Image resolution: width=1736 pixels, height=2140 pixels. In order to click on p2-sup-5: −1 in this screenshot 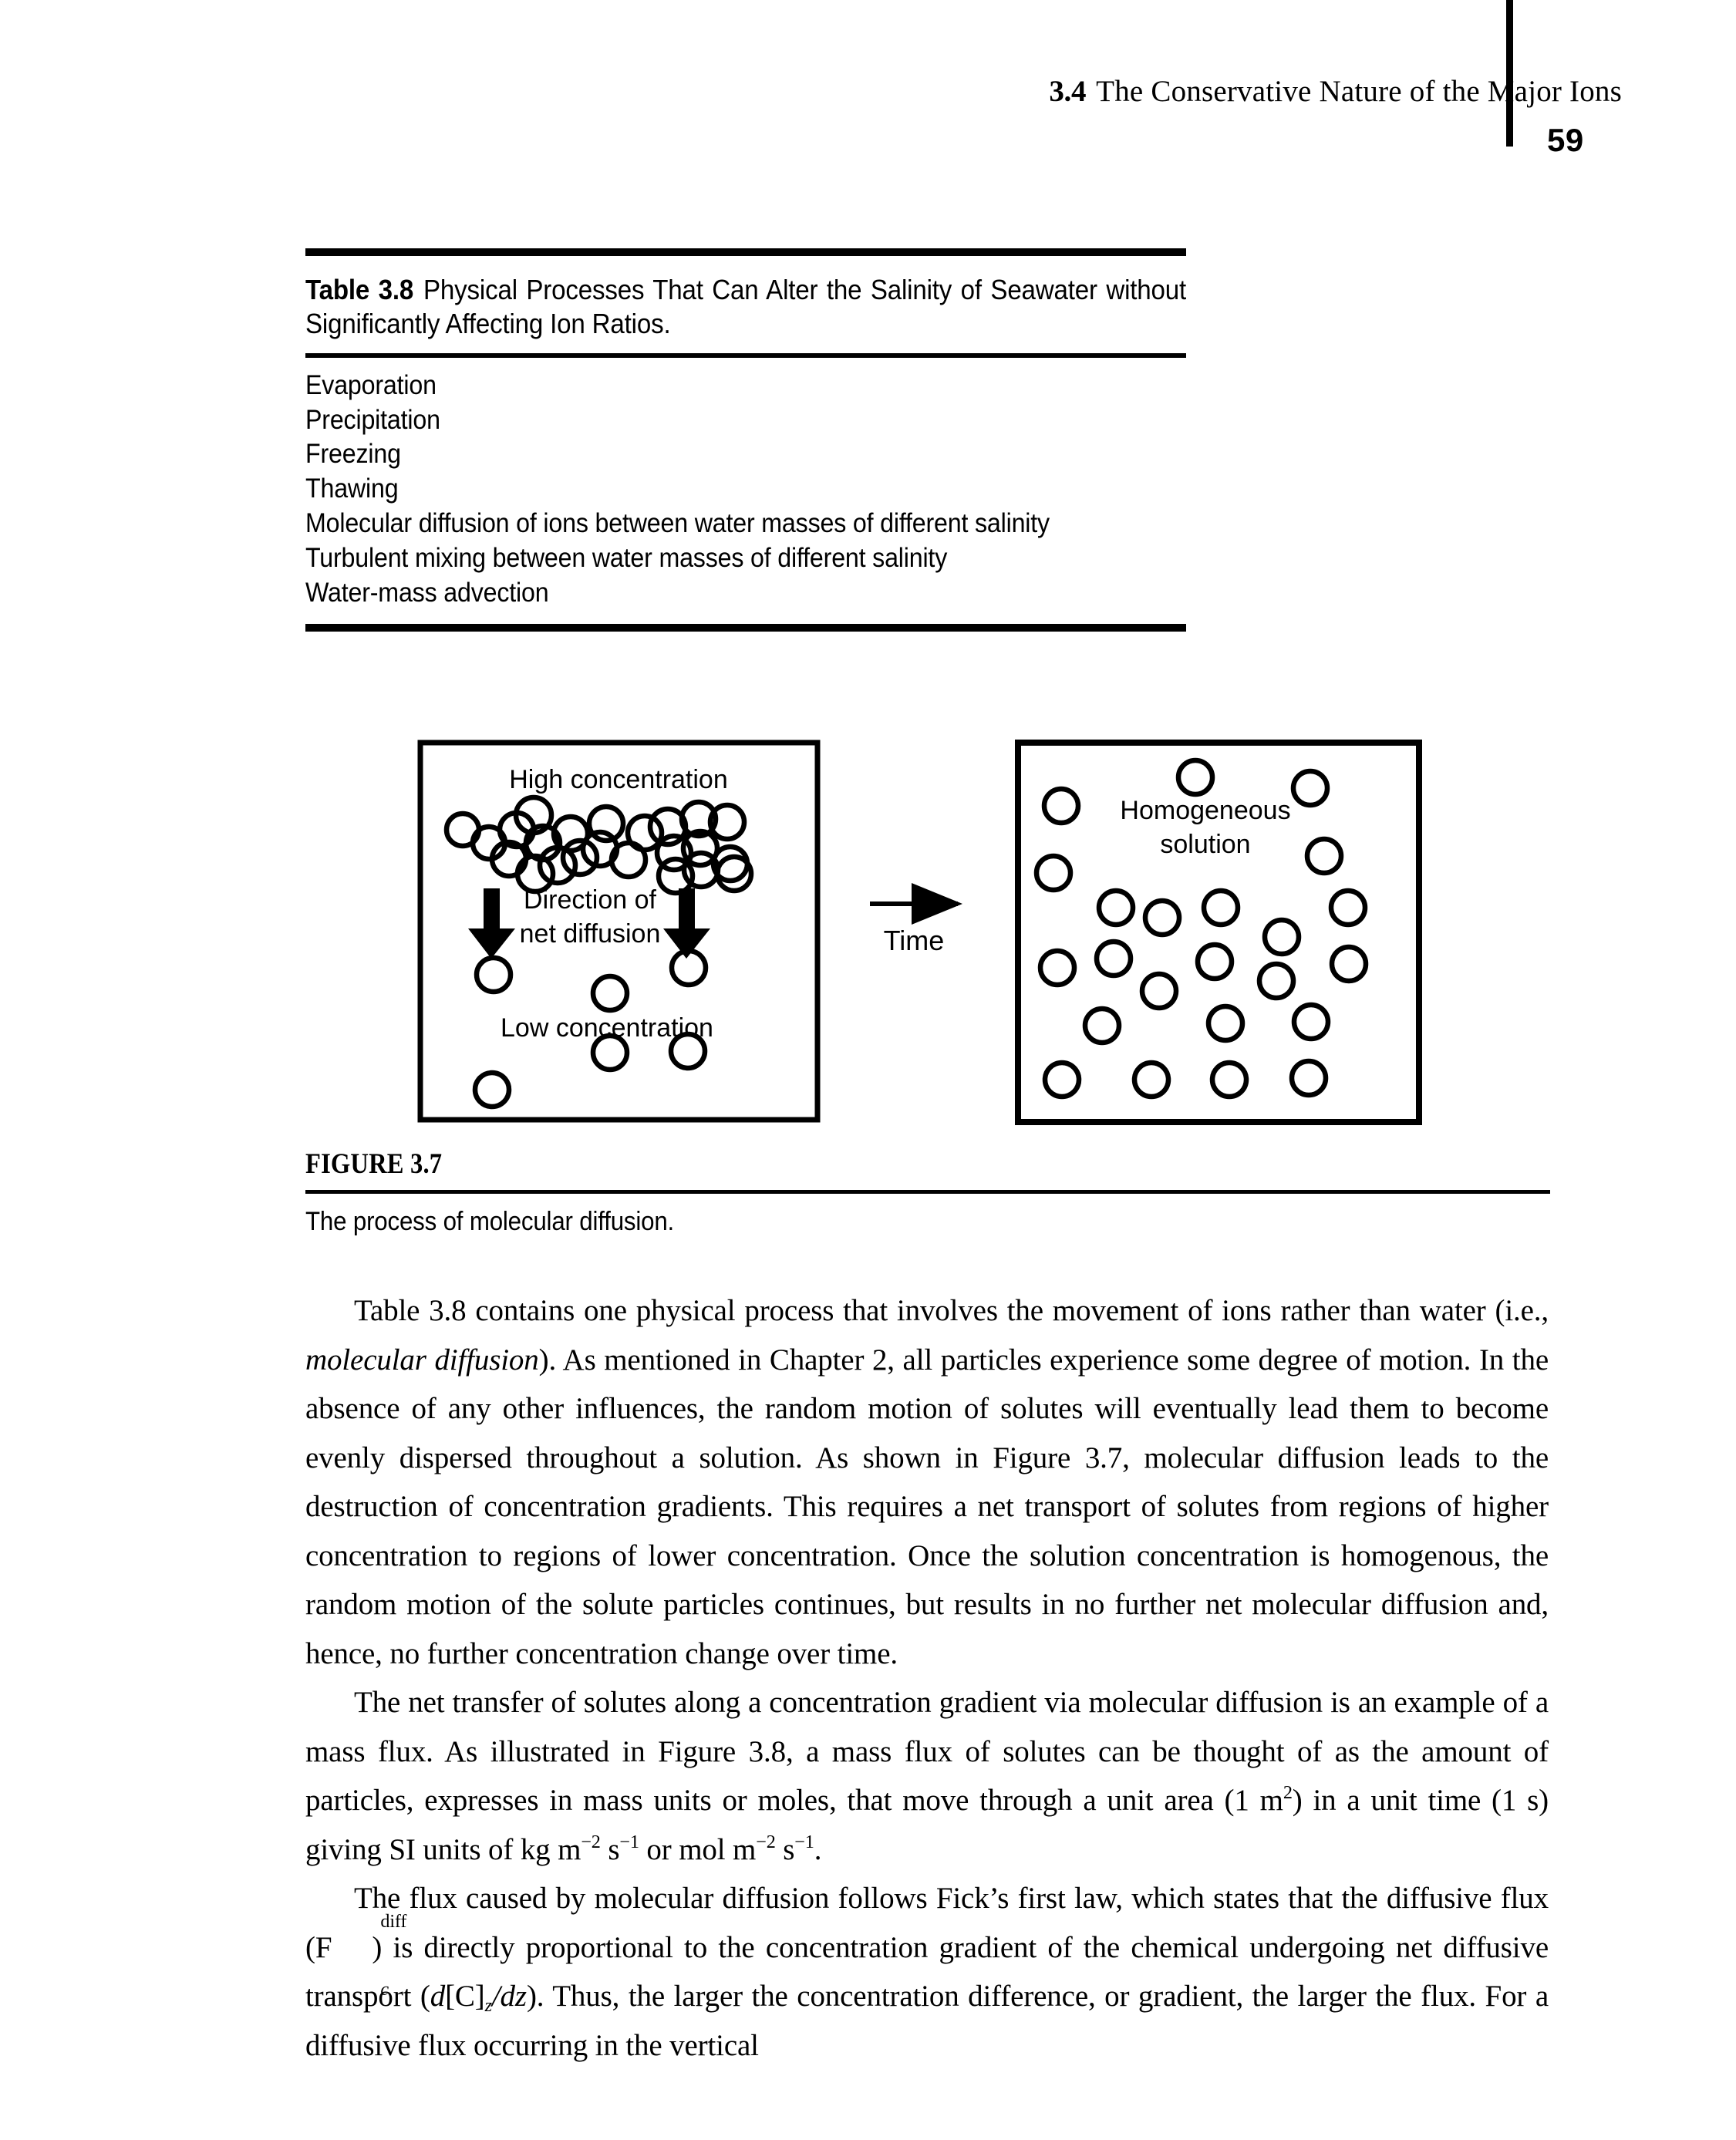, I will do `click(804, 1841)`.